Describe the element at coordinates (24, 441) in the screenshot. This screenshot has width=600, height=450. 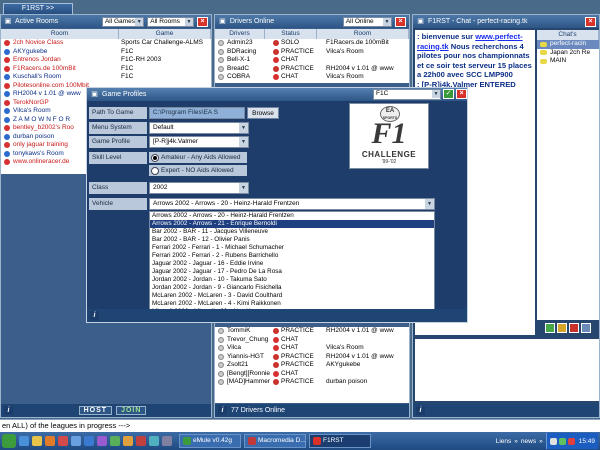
I see `quicklaunch-ie-icon` at that location.